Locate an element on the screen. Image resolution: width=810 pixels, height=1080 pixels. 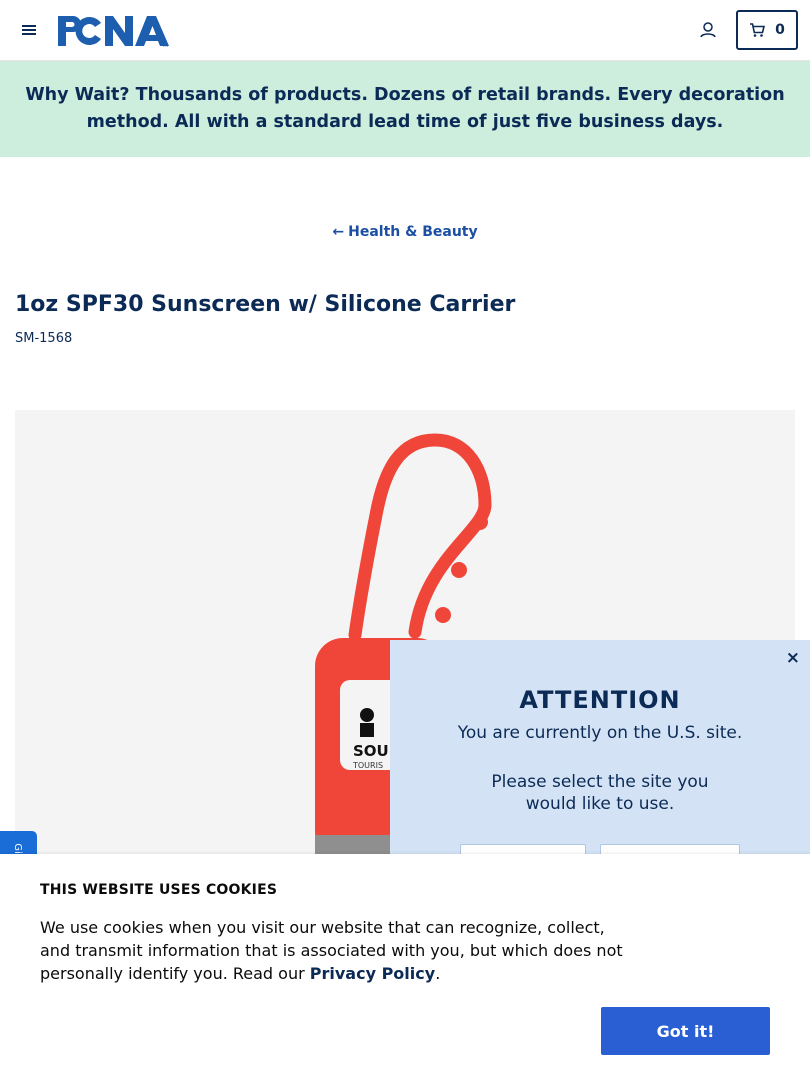
cart-icon is located at coordinates (758, 30).